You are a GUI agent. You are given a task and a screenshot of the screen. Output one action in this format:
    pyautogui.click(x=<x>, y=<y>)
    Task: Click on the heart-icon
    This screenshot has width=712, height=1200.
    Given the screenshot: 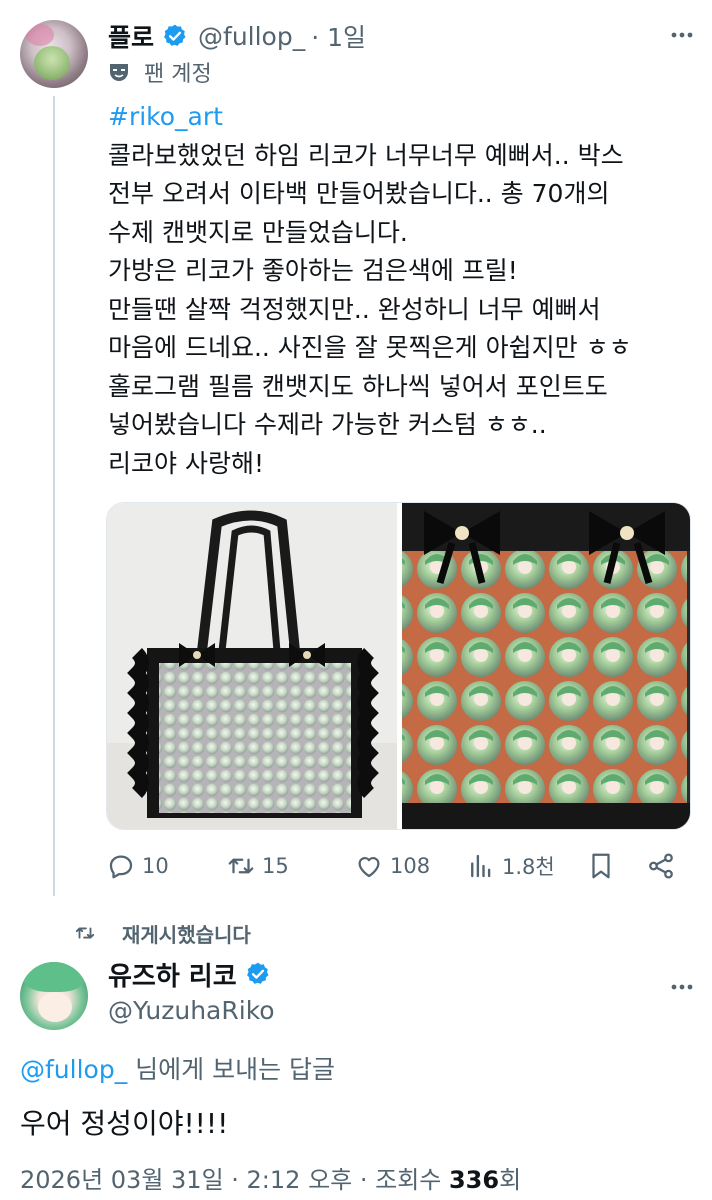 What is the action you would take?
    pyautogui.click(x=369, y=867)
    